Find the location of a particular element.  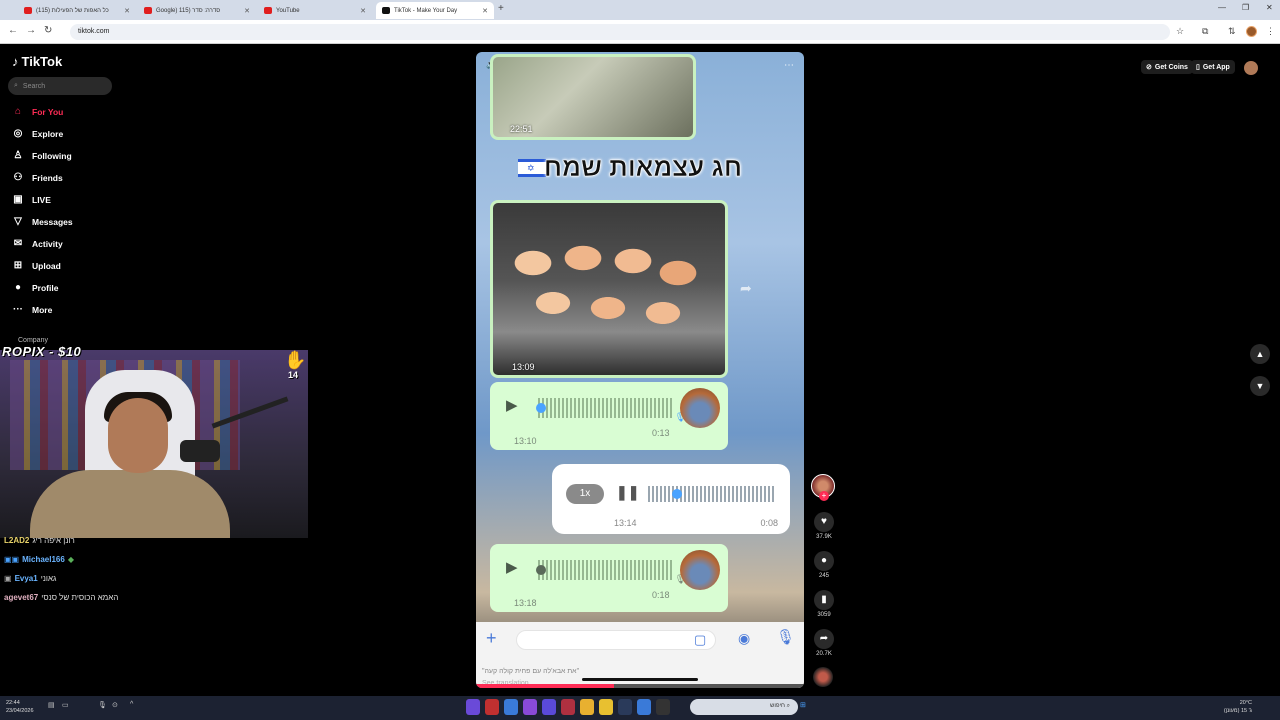

streamer-face is located at coordinates (138, 435).